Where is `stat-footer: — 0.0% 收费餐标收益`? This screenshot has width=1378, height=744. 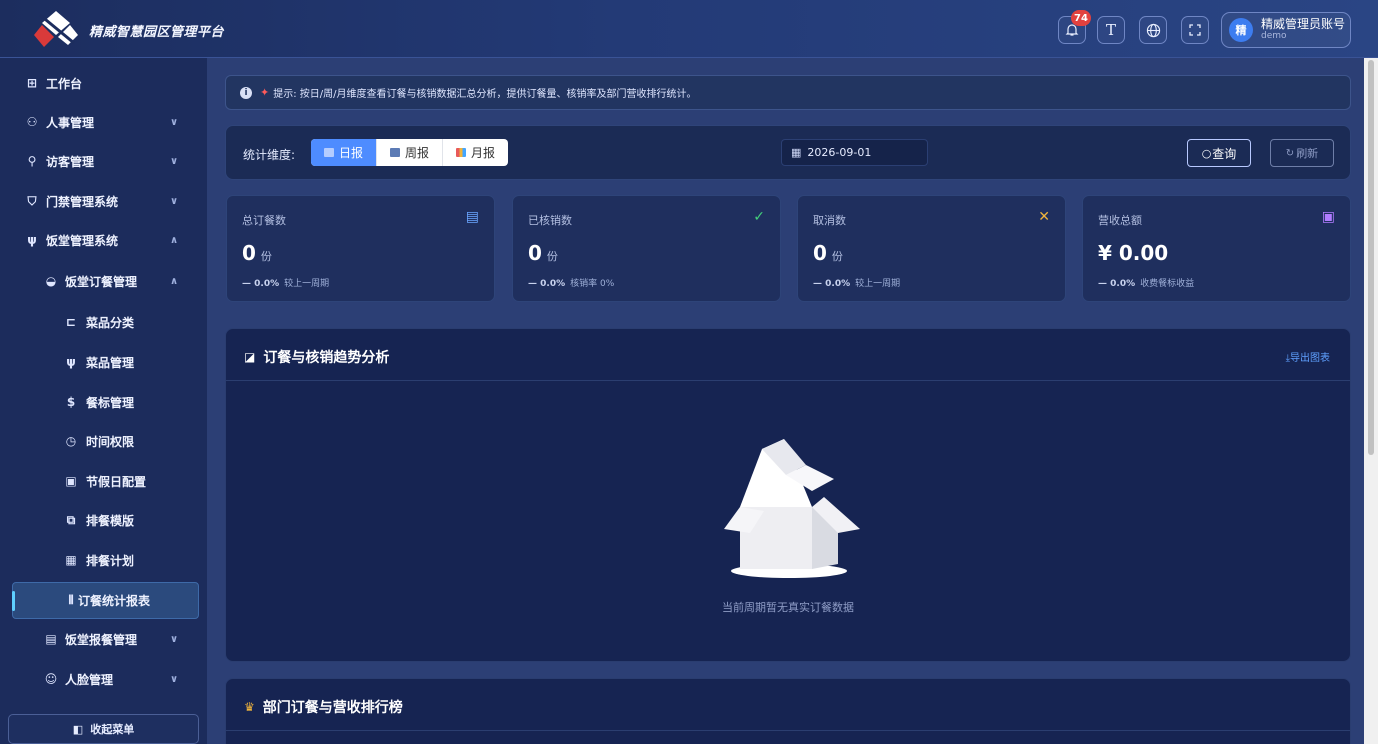 stat-footer: — 0.0% 收费餐标收益 is located at coordinates (1146, 284).